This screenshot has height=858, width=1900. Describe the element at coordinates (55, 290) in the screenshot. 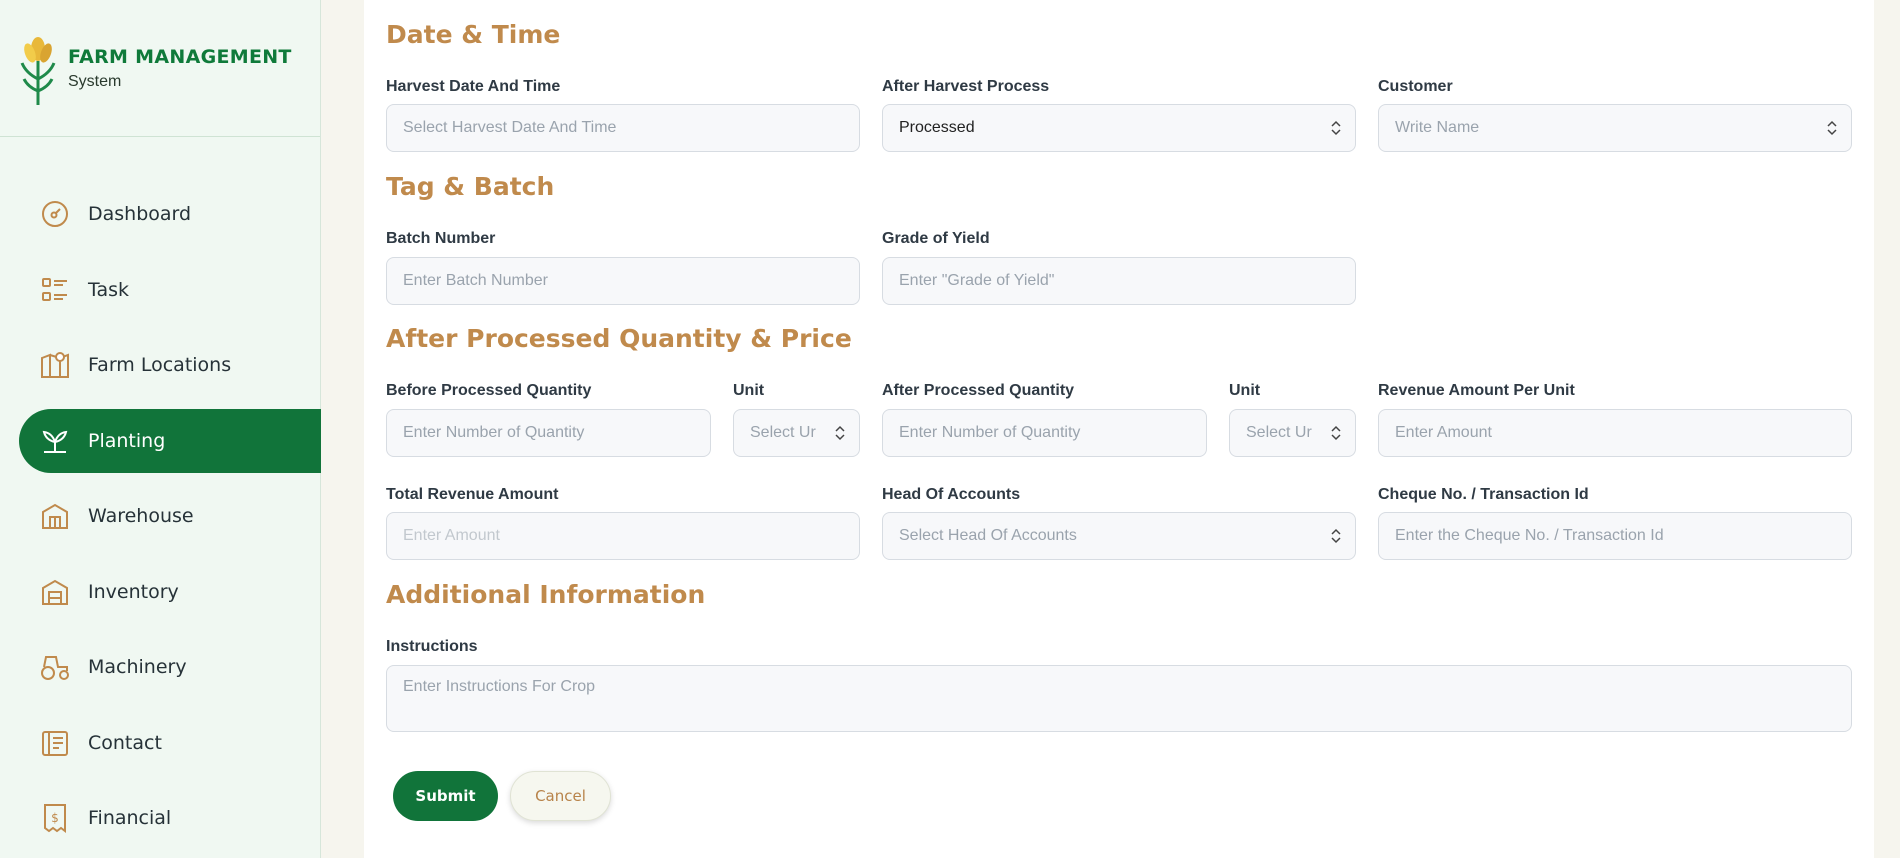

I see `task-list-icon` at that location.